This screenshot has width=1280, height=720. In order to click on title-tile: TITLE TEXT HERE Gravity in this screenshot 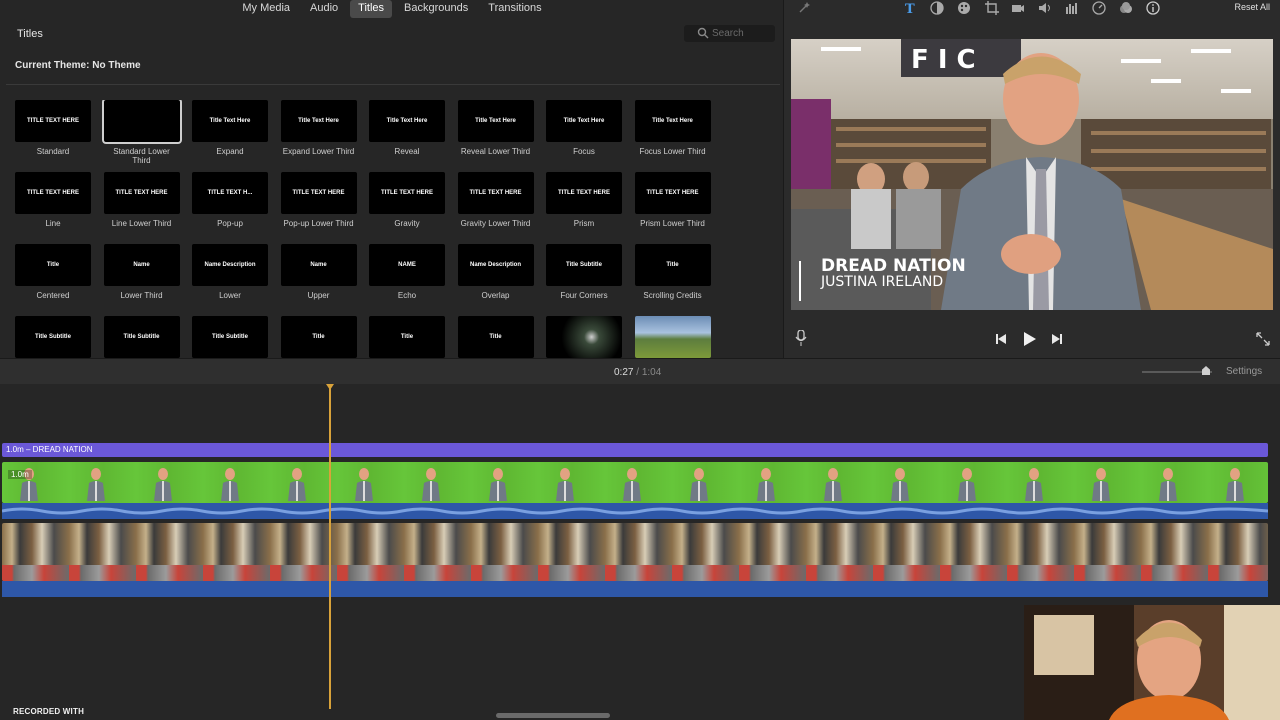, I will do `click(407, 200)`.